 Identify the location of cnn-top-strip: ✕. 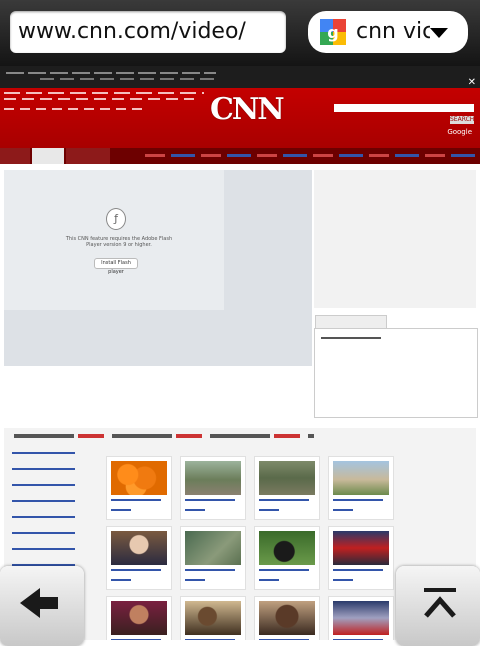
(240, 77).